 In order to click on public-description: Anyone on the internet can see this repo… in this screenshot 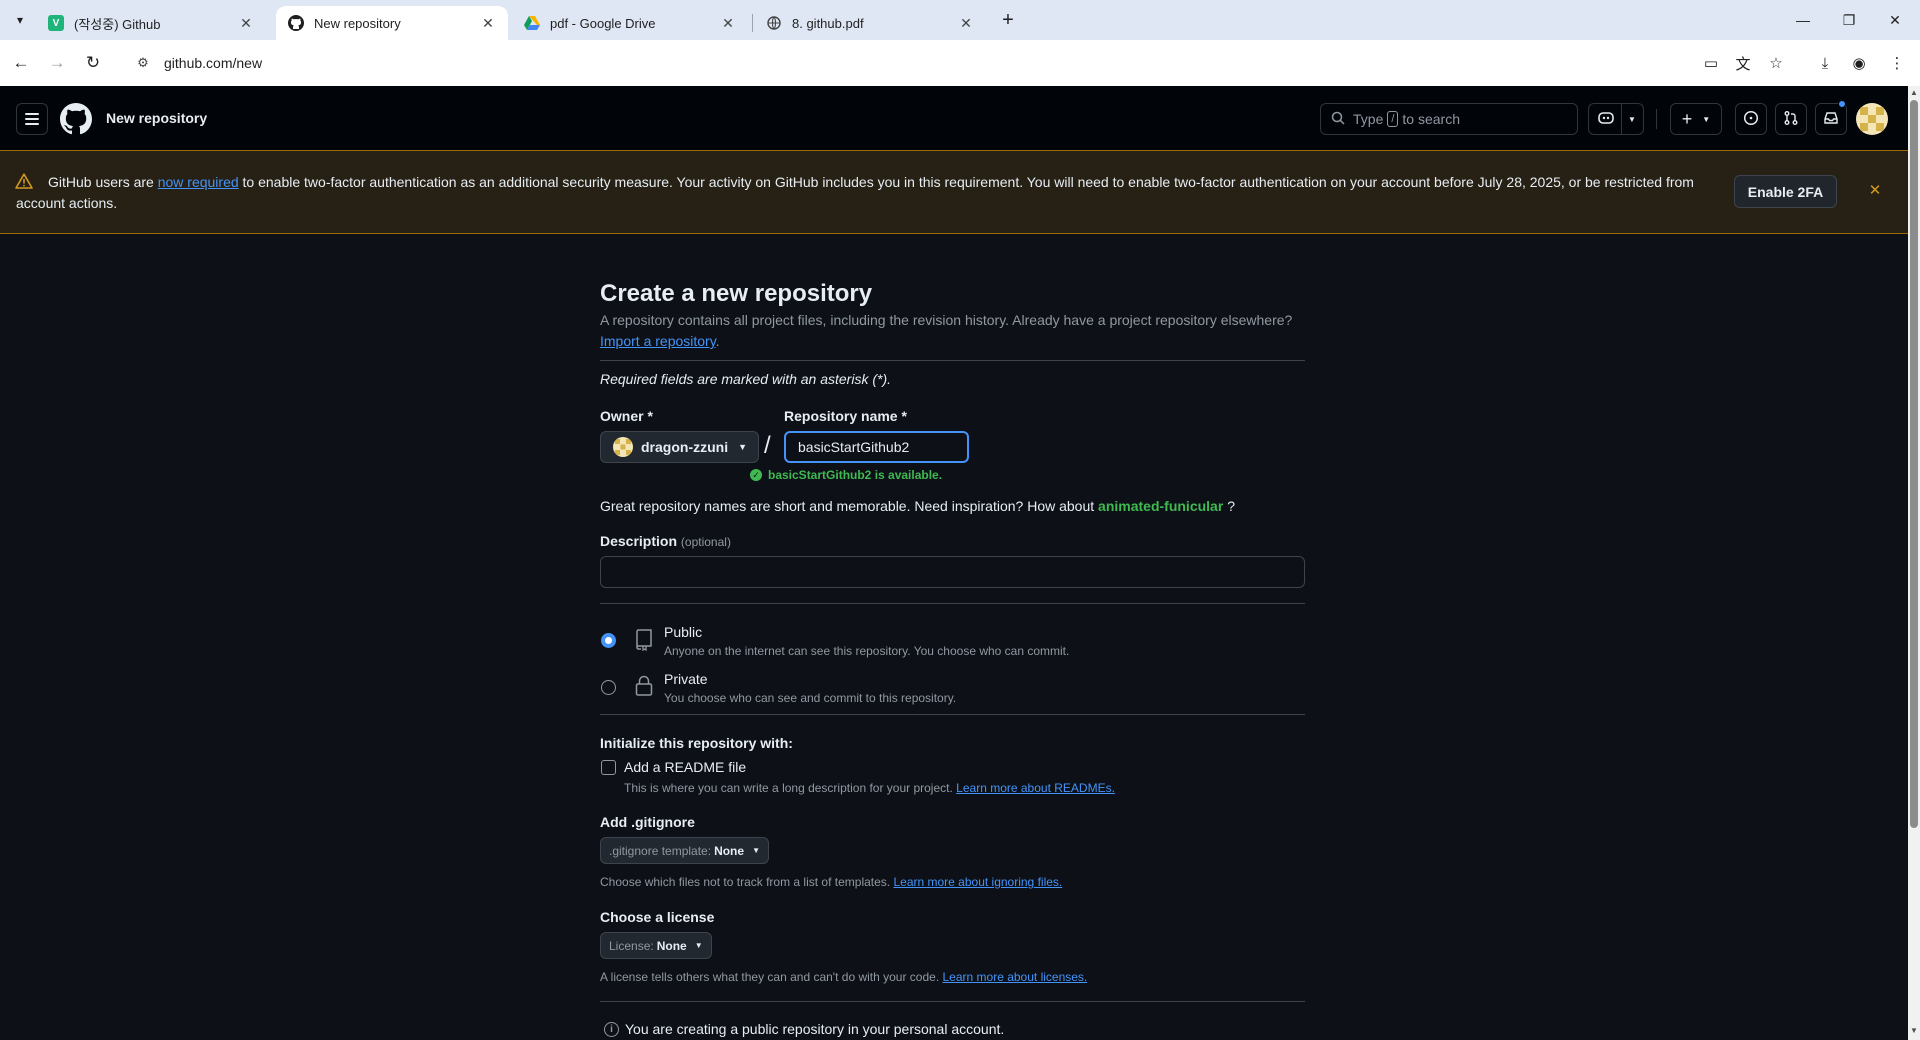, I will do `click(867, 651)`.